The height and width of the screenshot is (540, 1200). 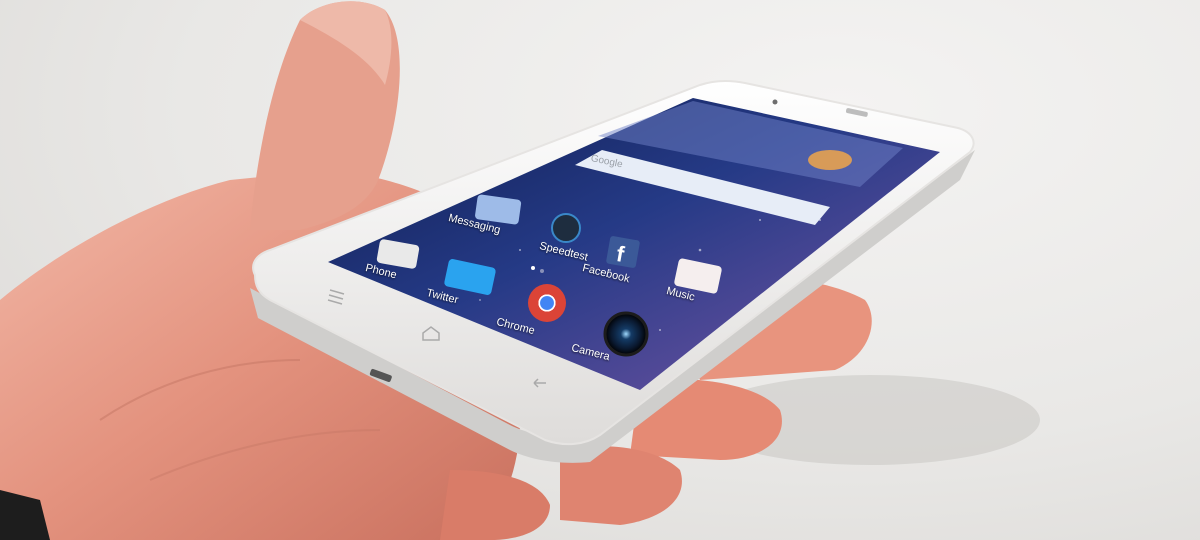 What do you see at coordinates (626, 334) in the screenshot?
I see `camera-icon` at bounding box center [626, 334].